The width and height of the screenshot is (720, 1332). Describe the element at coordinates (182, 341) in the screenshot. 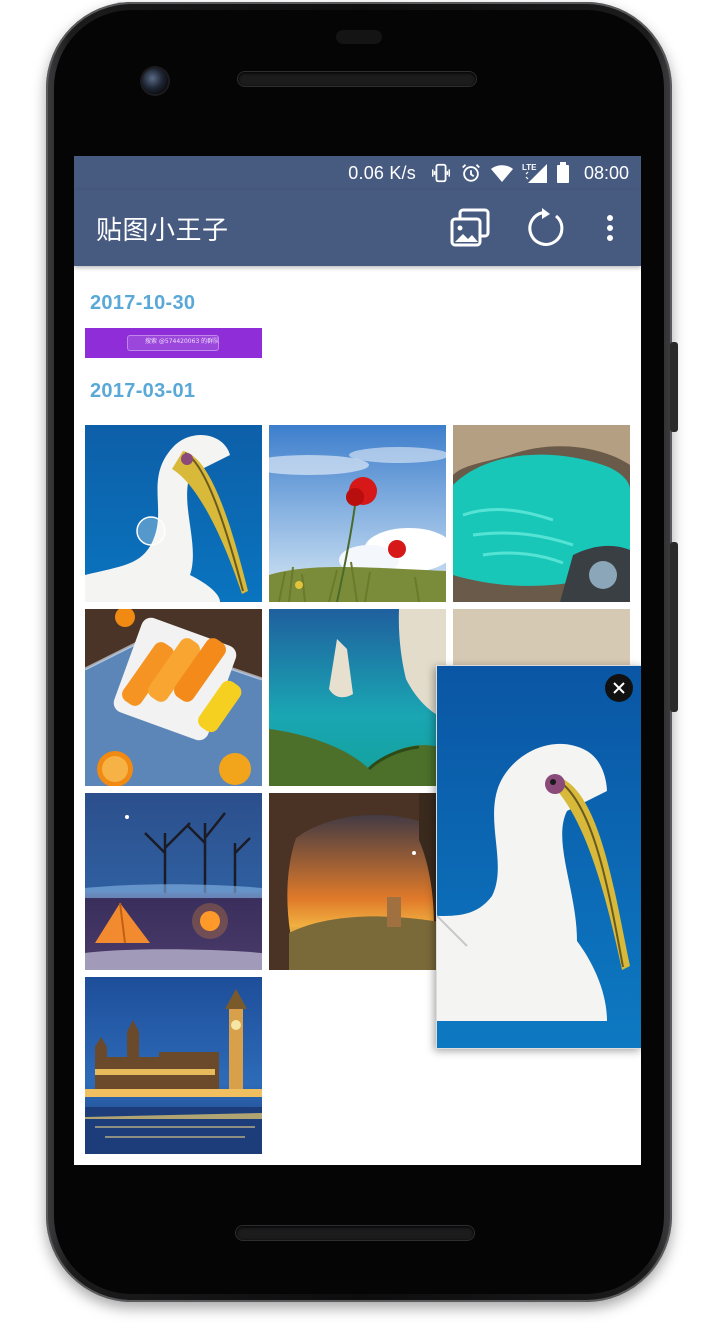

I see `screenshot-caption: 搜索 @574420063 的群队` at that location.